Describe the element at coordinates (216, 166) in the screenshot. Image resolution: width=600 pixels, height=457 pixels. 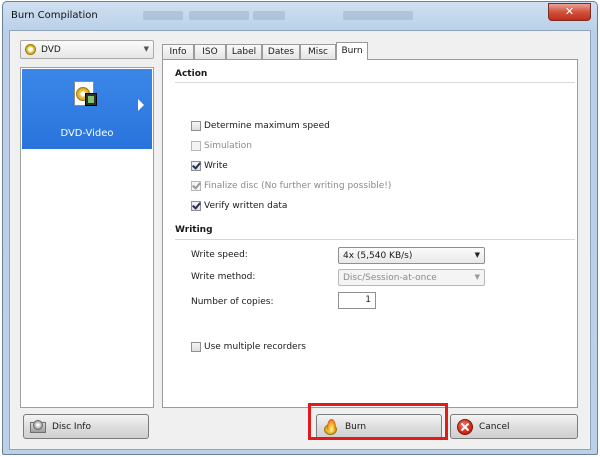
I see `checkbox-label: Write` at that location.